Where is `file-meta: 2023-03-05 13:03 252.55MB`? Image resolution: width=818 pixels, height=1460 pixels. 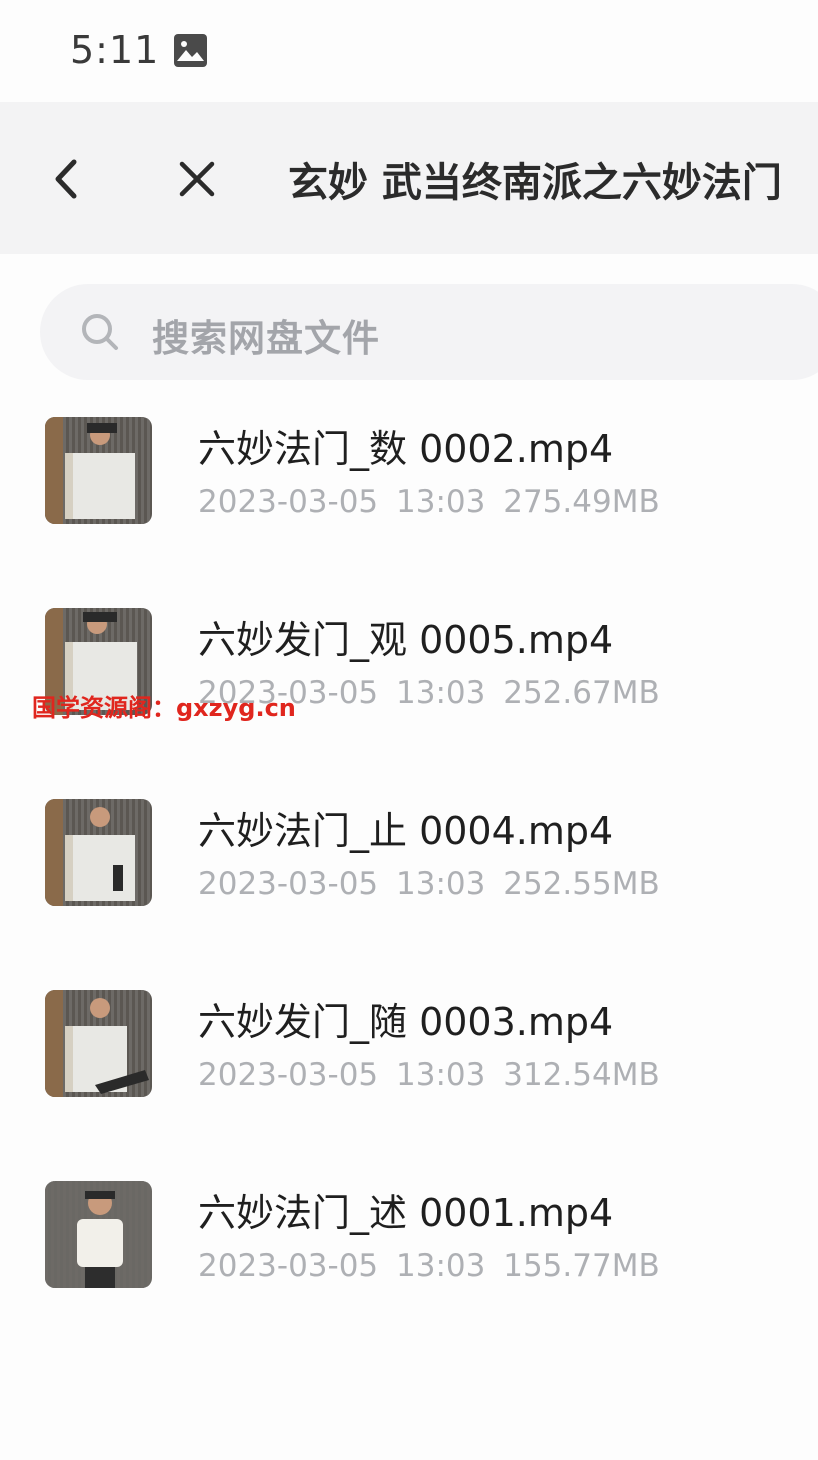 file-meta: 2023-03-05 13:03 252.55MB is located at coordinates (429, 884).